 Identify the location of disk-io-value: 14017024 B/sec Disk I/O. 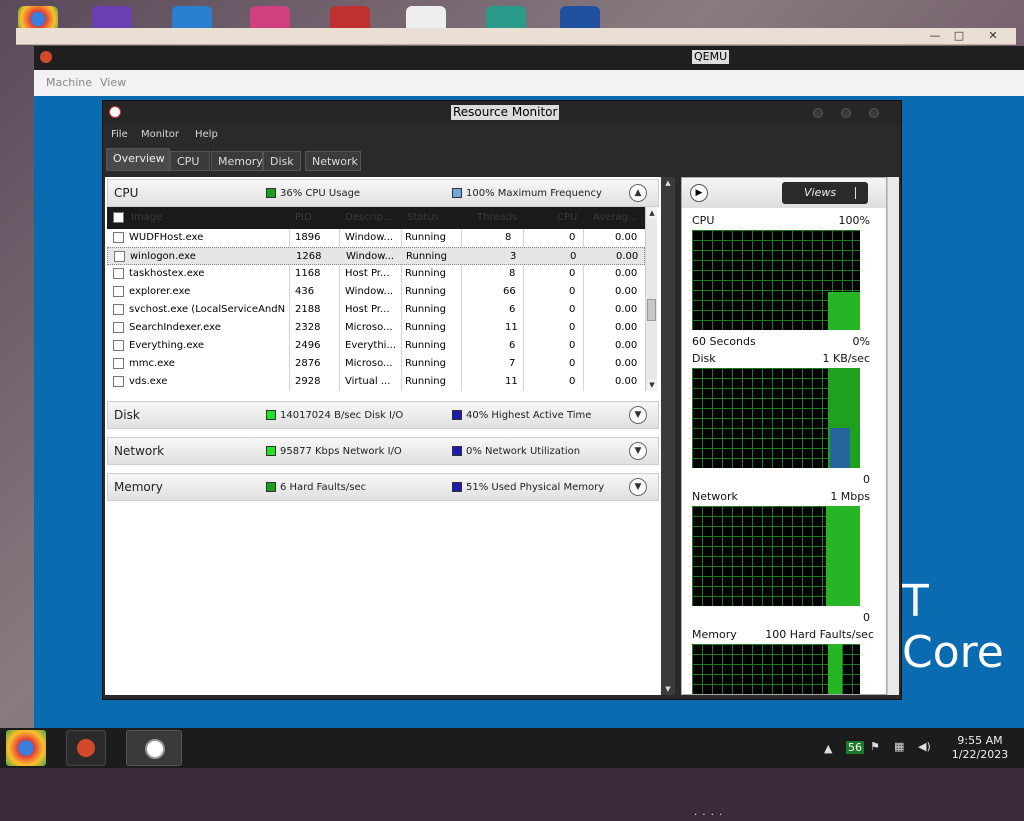
(342, 415).